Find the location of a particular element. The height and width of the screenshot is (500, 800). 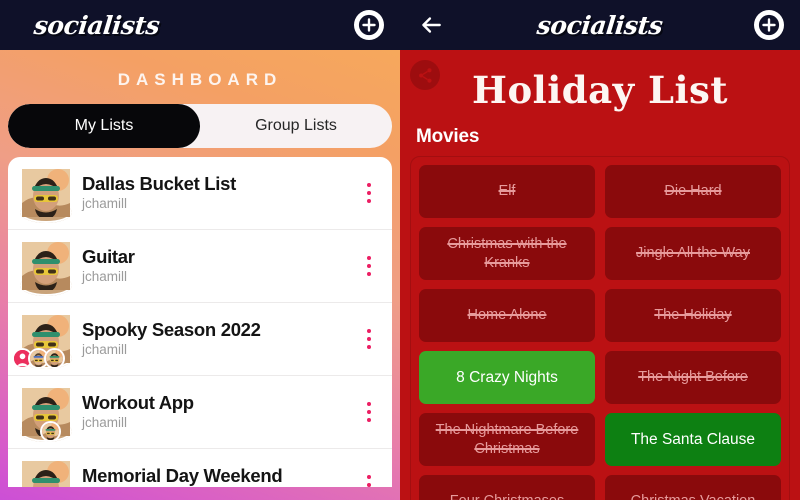

movie-tile: Christmas with the Kranks is located at coordinates (507, 253).